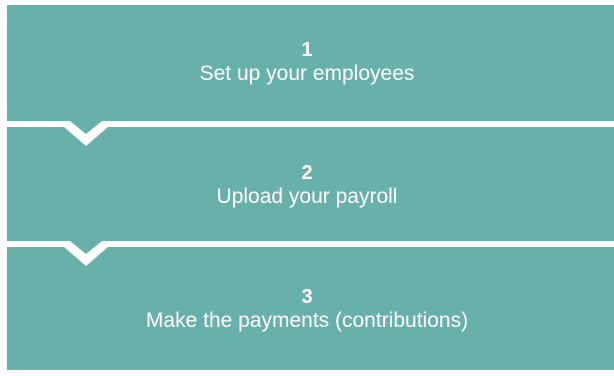 The image size is (614, 376). I want to click on step-1-label: Set up your employees, so click(307, 73).